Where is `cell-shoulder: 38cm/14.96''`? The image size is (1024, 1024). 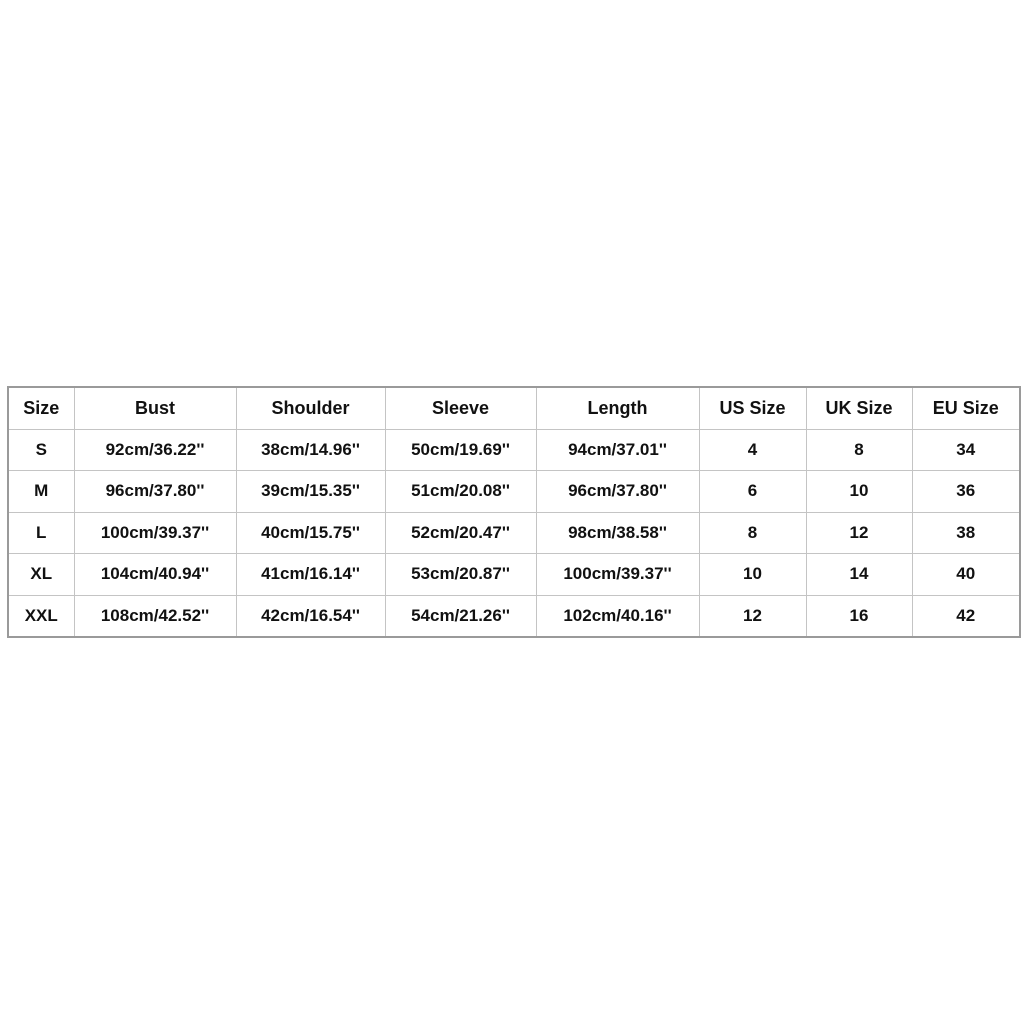
cell-shoulder: 38cm/14.96'' is located at coordinates (310, 449).